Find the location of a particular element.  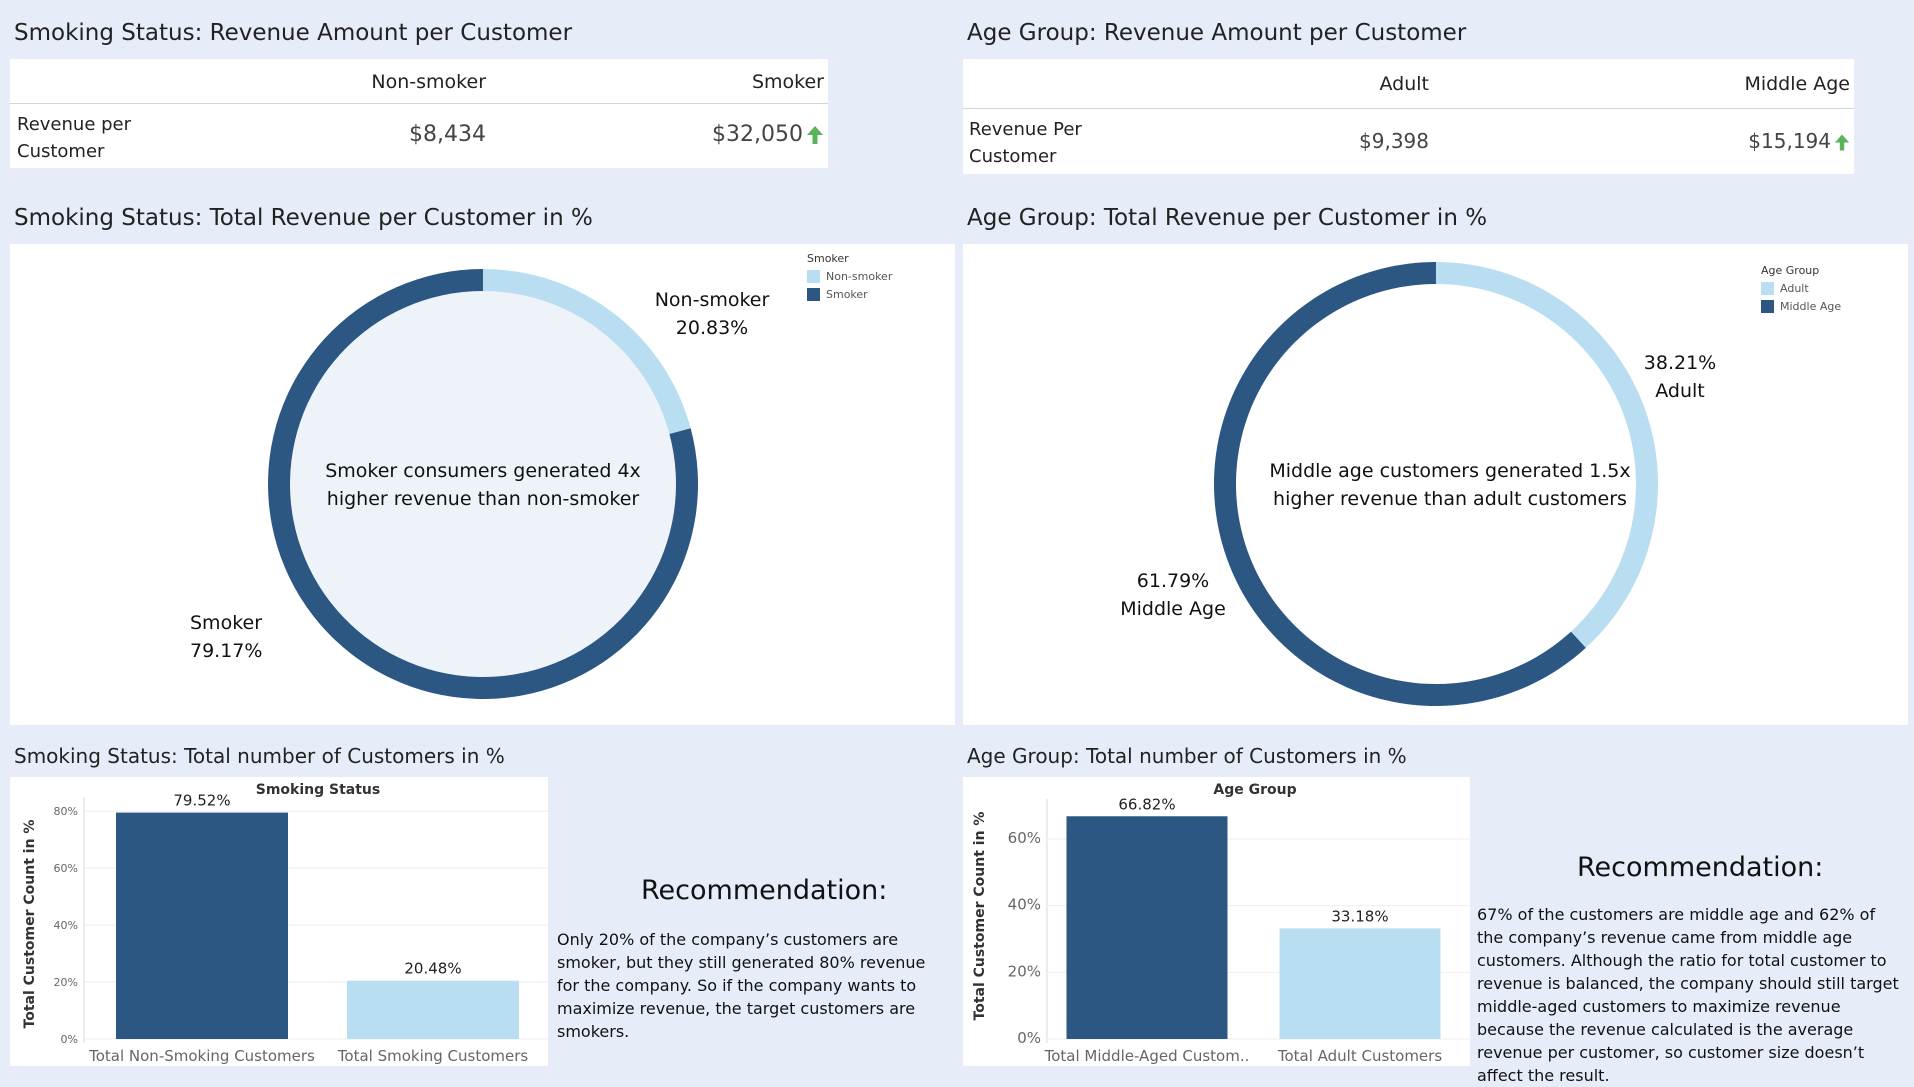

row-label-line1: Revenue per is located at coordinates (74, 124).